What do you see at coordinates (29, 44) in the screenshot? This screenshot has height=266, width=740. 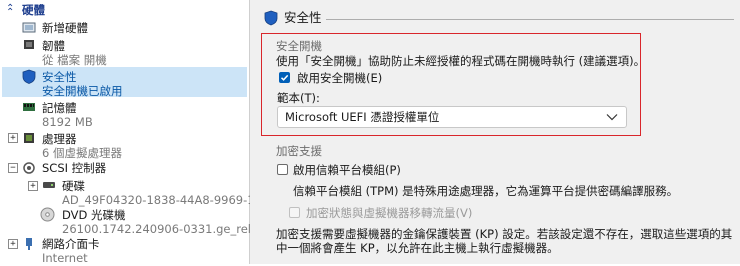 I see `firmware-chip-icon` at bounding box center [29, 44].